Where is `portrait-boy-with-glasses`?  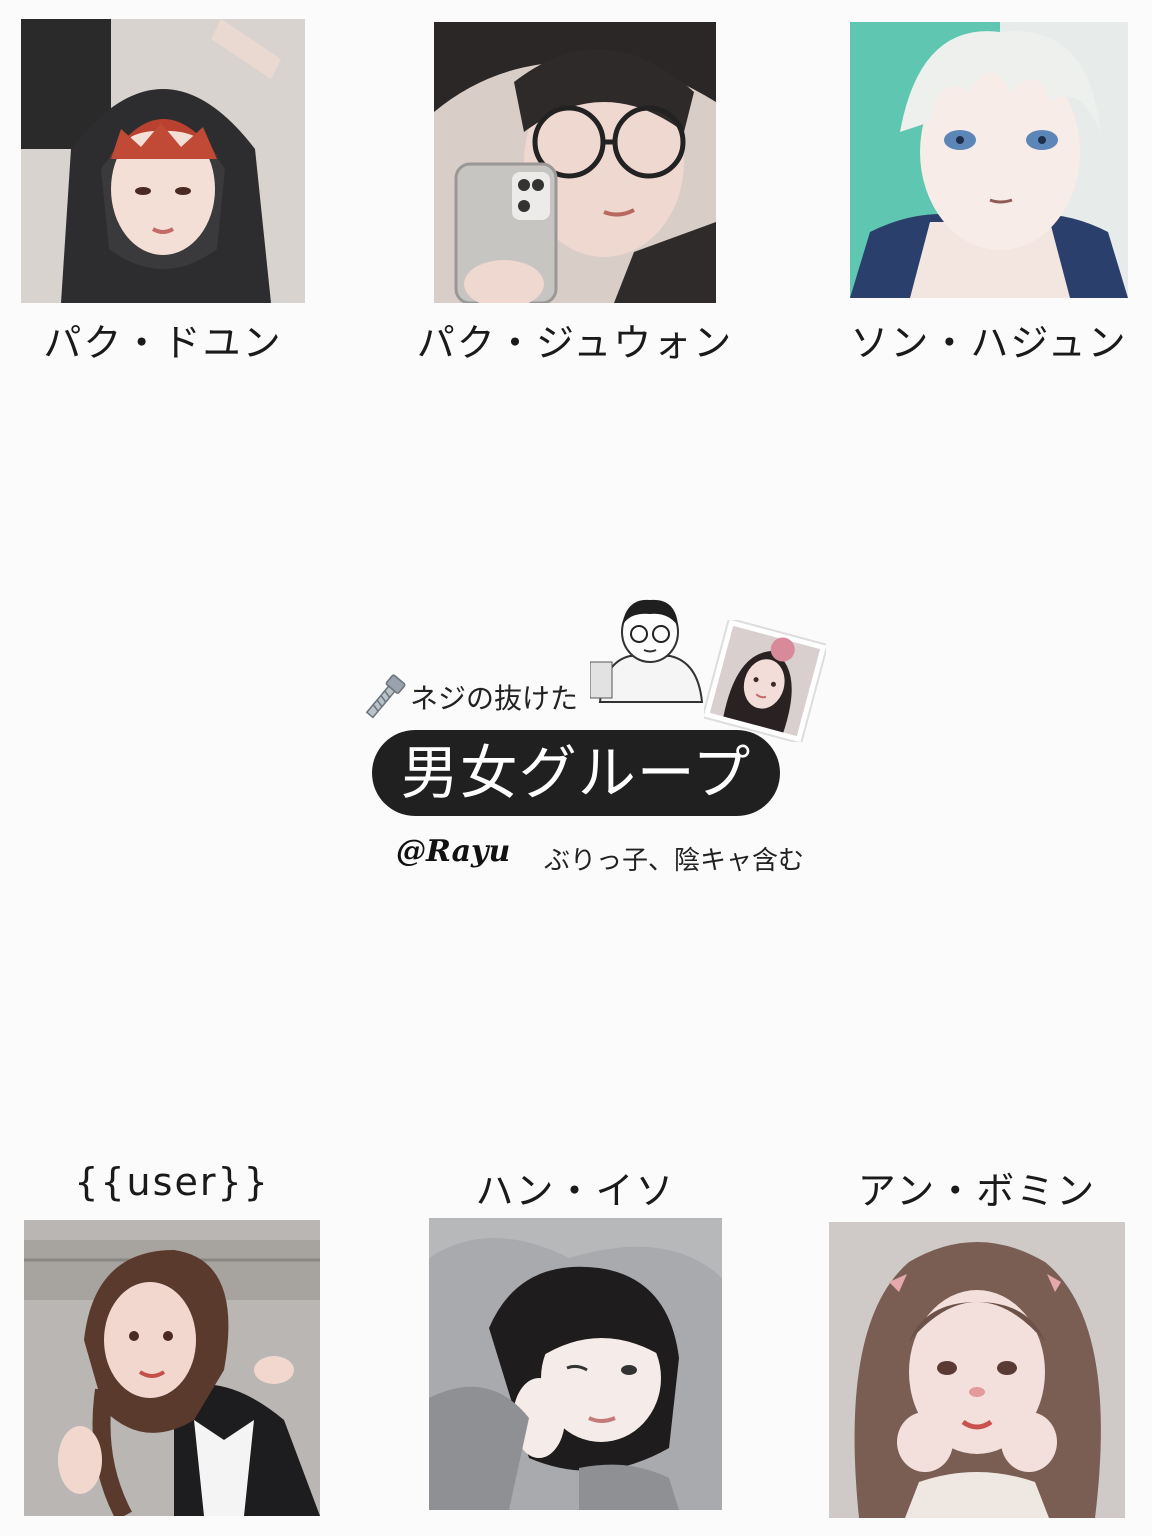
portrait-boy-with-glasses is located at coordinates (575, 162).